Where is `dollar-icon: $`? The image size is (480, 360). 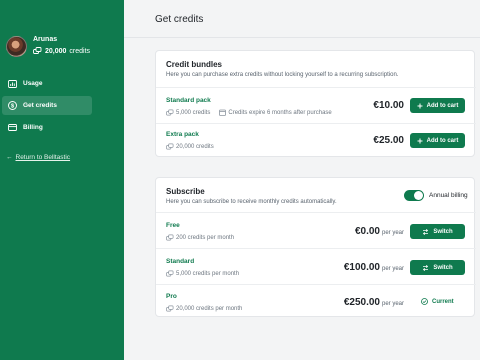
dollar-icon: $ is located at coordinates (12, 106).